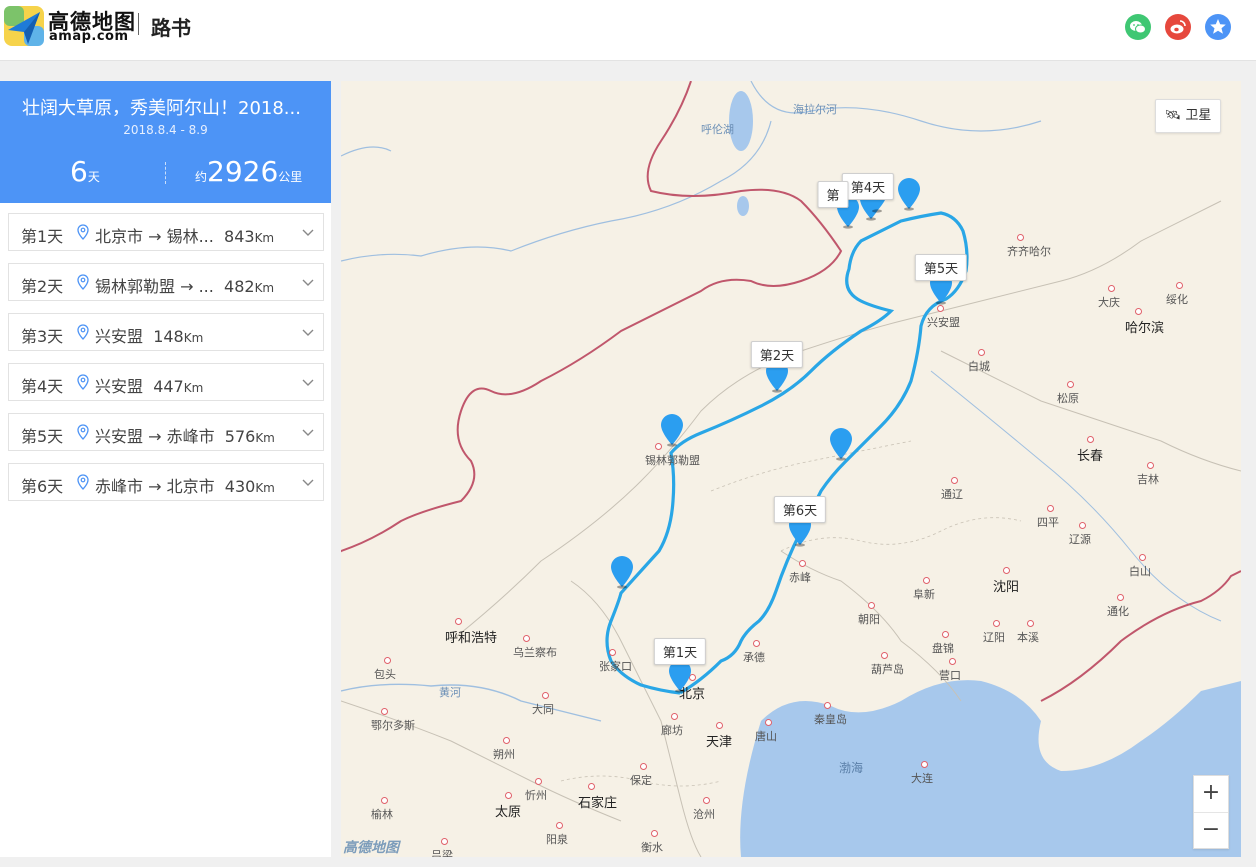 Image resolution: width=1256 pixels, height=867 pixels. What do you see at coordinates (766, 736) in the screenshot?
I see `map-label-tangshan: 唐山` at bounding box center [766, 736].